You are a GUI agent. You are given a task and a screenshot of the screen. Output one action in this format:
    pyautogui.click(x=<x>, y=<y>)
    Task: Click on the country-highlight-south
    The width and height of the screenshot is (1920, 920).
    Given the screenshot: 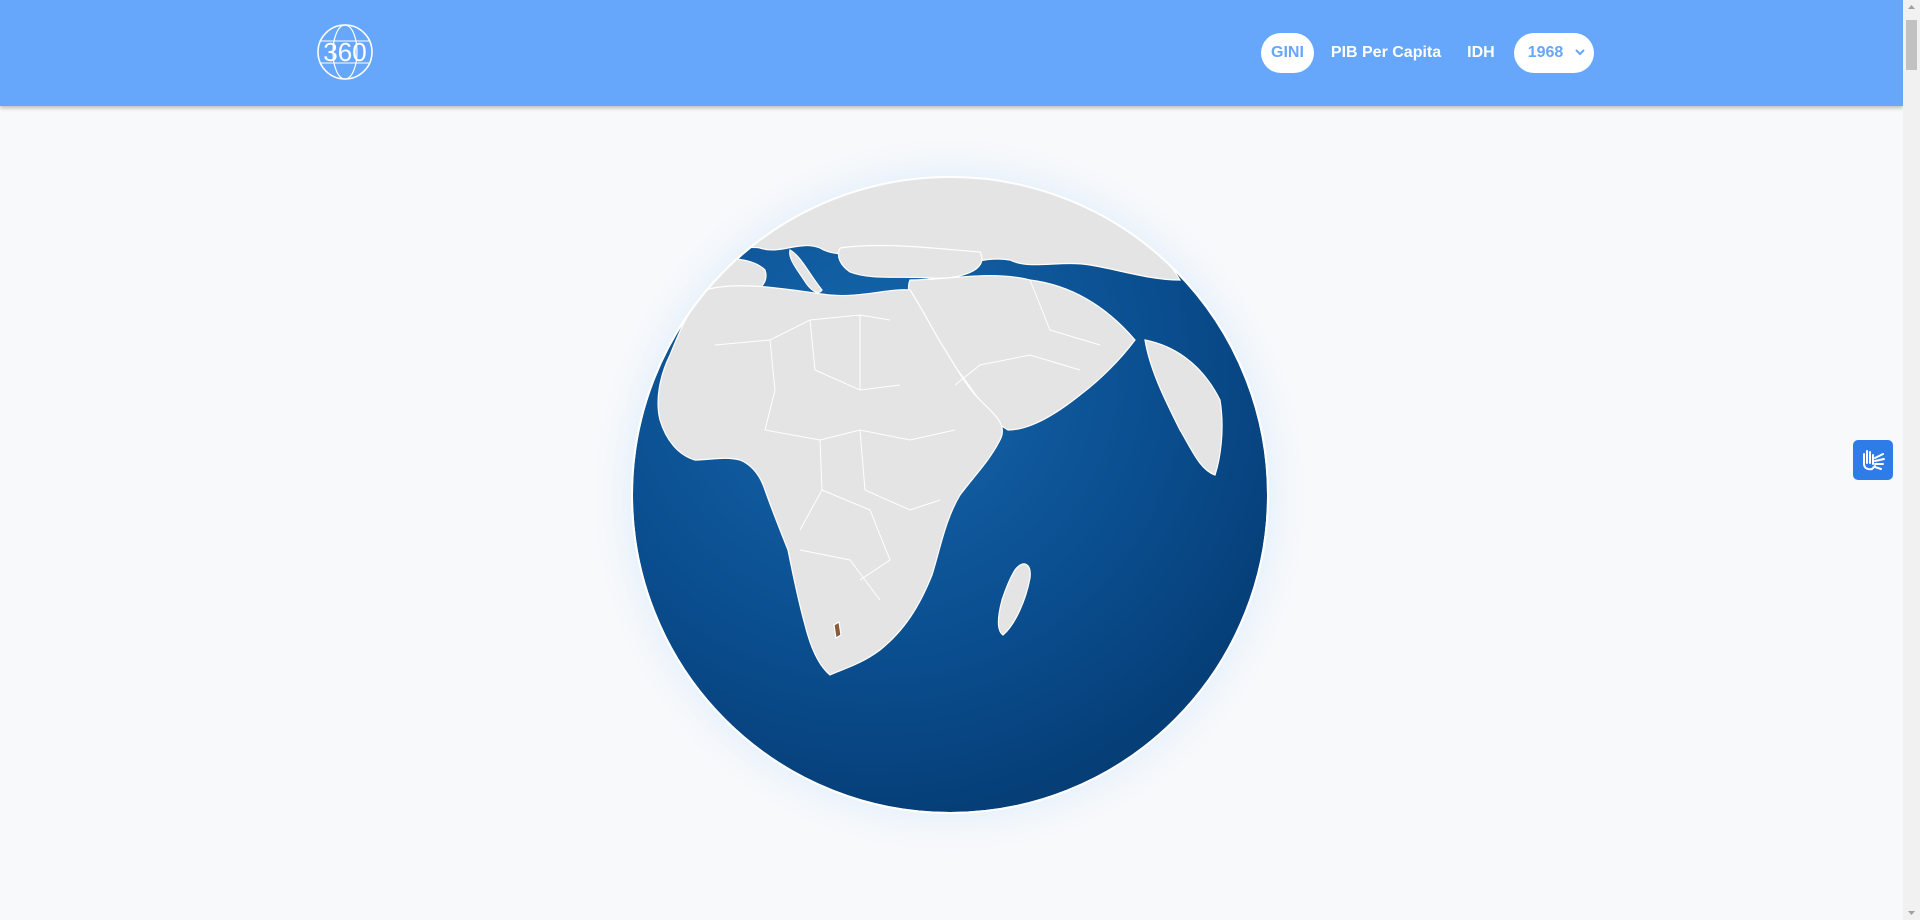 What is the action you would take?
    pyautogui.click(x=837, y=630)
    